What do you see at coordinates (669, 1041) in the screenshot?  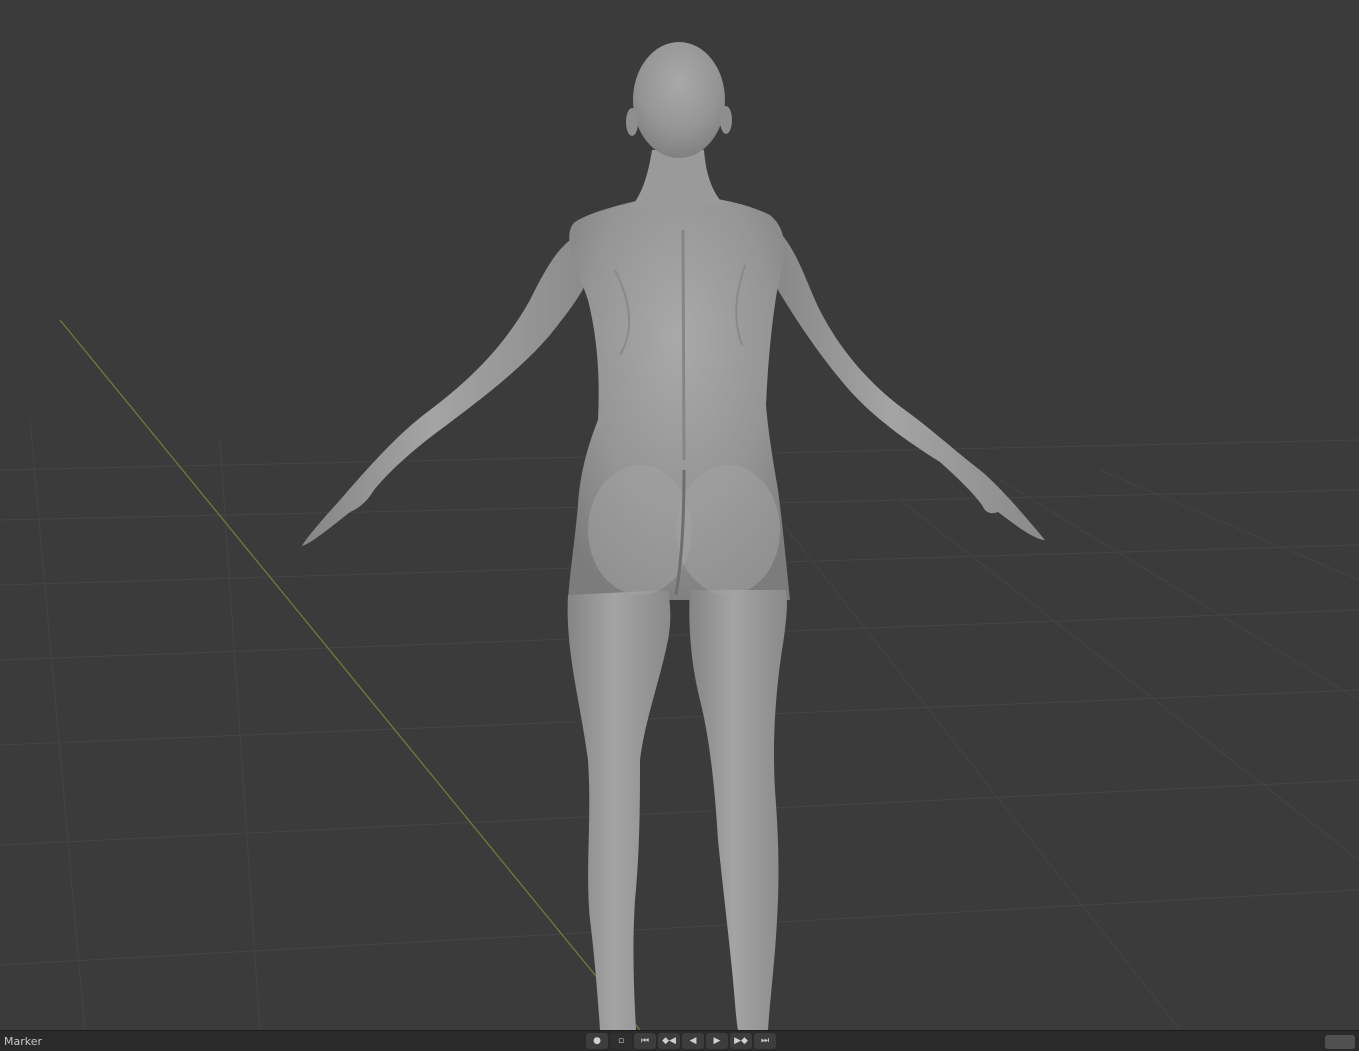 I see `prev-keyframe-icon: ◆◀` at bounding box center [669, 1041].